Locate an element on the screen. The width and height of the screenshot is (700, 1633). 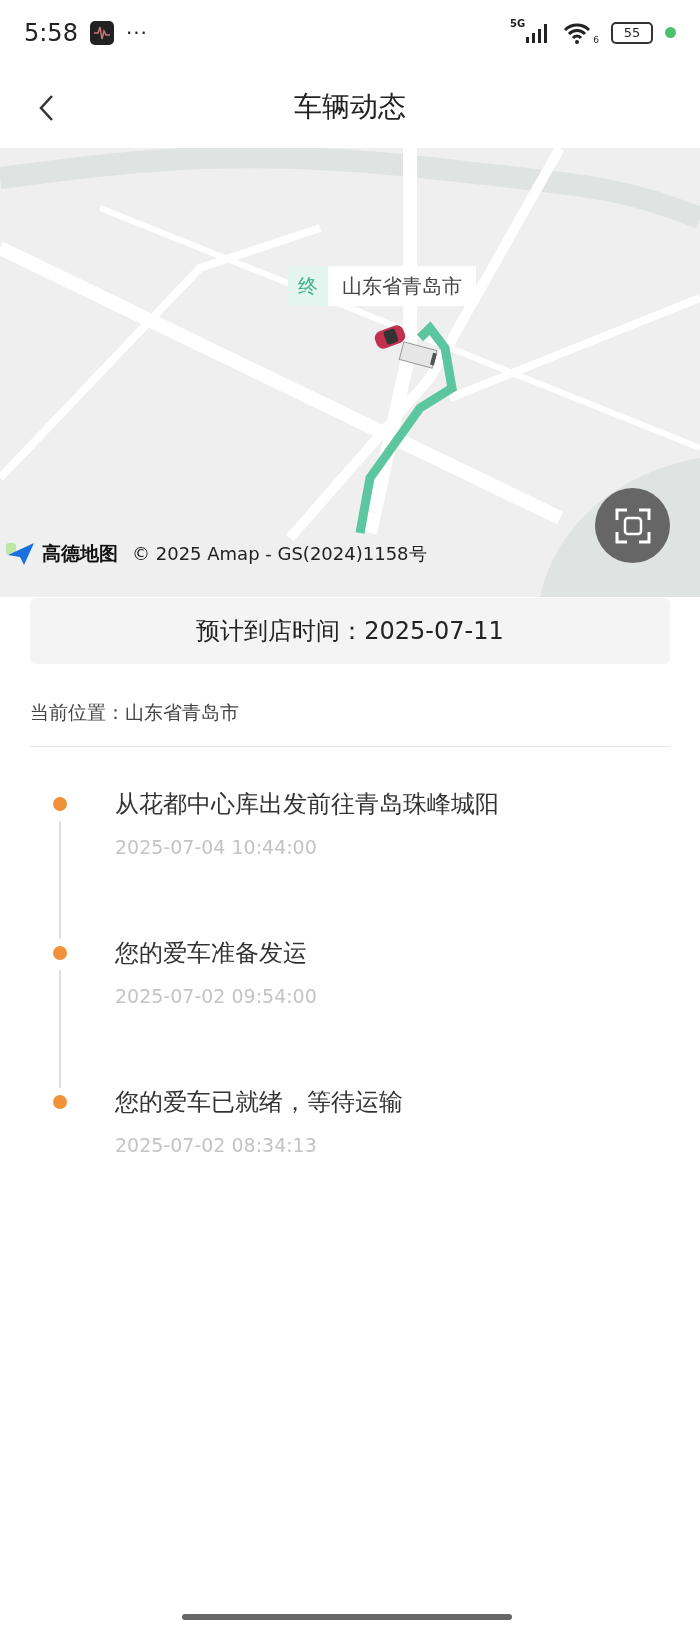
location-label: 山东省青岛市 is located at coordinates (402, 286).